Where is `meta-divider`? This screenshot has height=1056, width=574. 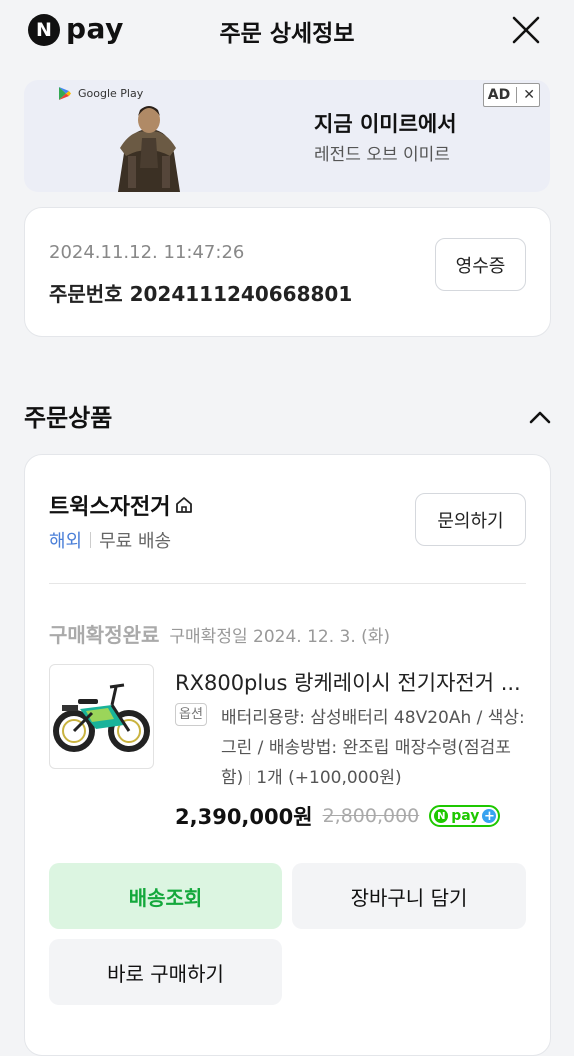
meta-divider is located at coordinates (91, 540).